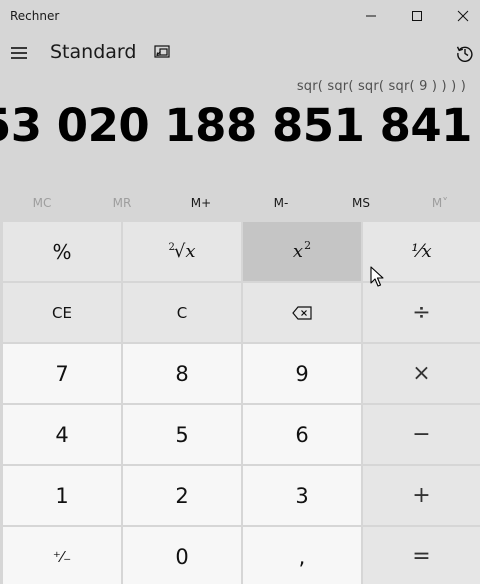  What do you see at coordinates (421, 495) in the screenshot?
I see `add-button: +` at bounding box center [421, 495].